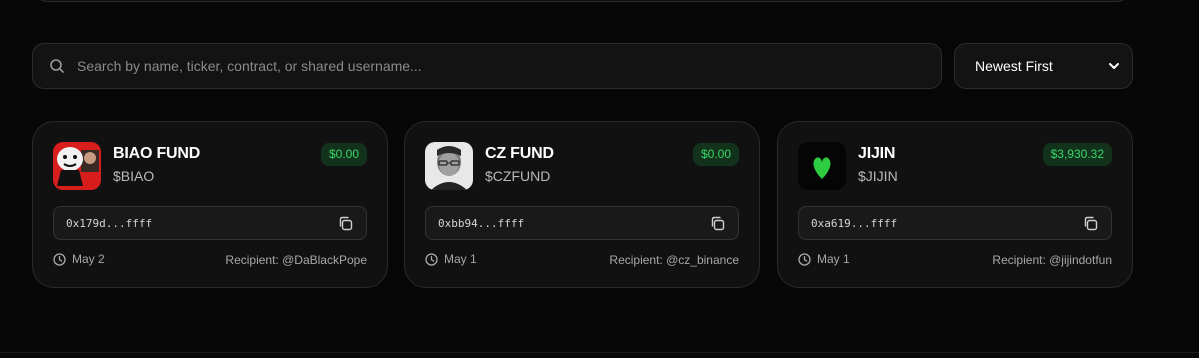 Image resolution: width=1199 pixels, height=358 pixels. What do you see at coordinates (449, 166) in the screenshot?
I see `portrait-photo-avatar` at bounding box center [449, 166].